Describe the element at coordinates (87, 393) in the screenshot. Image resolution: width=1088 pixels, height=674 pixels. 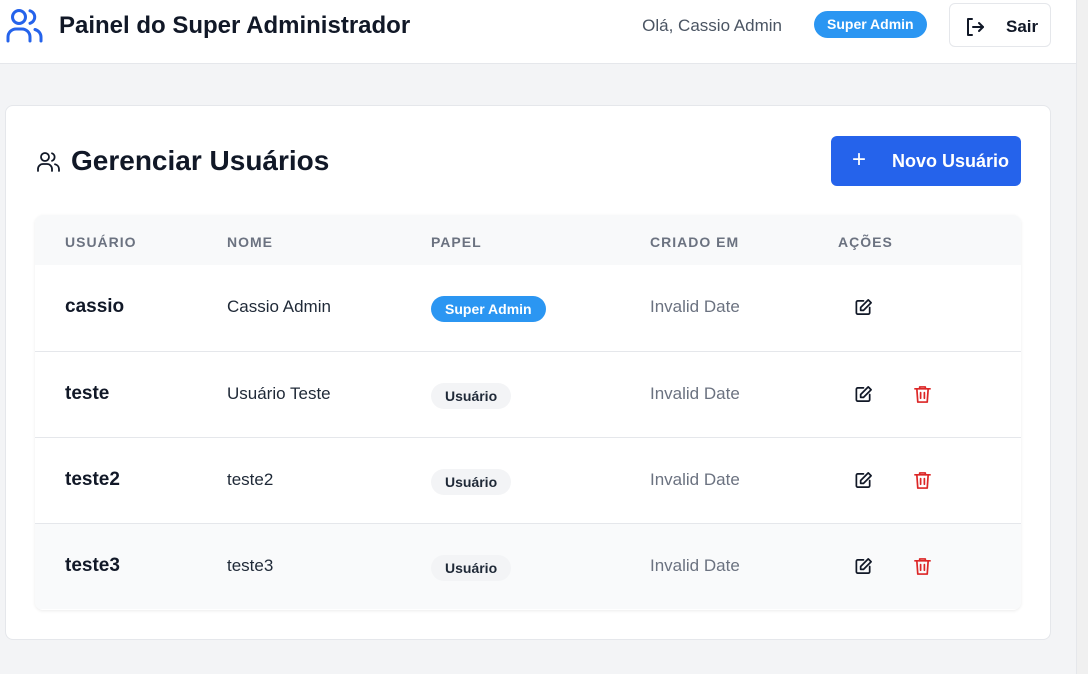
I see `row-username: teste` at that location.